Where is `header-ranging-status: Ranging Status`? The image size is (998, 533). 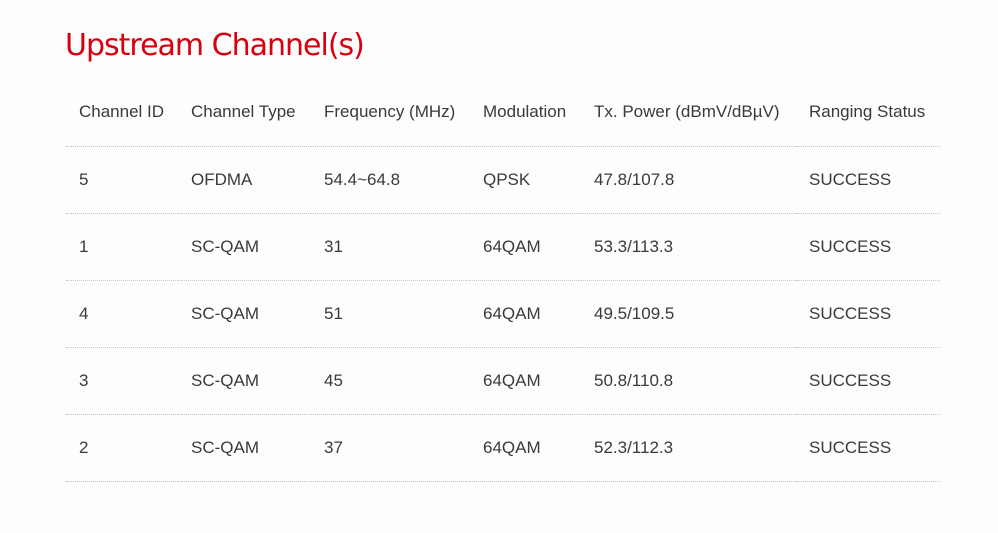 header-ranging-status: Ranging Status is located at coordinates (868, 113).